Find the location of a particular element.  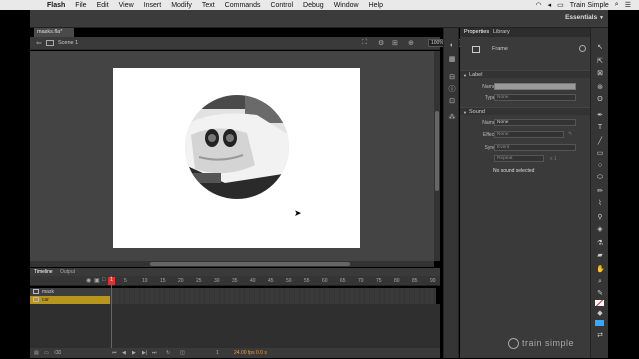

layer-car: car is located at coordinates (70, 300).